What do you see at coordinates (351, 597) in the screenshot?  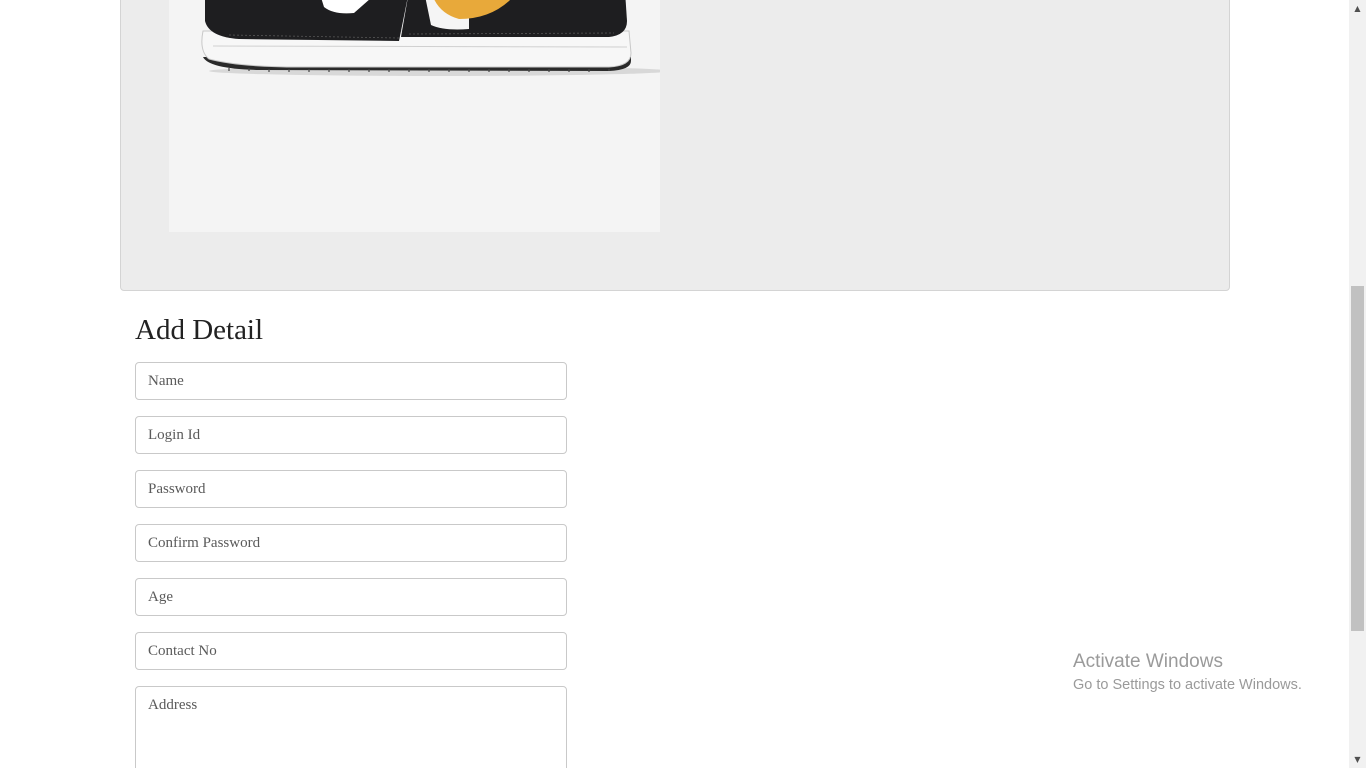 I see `age-input` at bounding box center [351, 597].